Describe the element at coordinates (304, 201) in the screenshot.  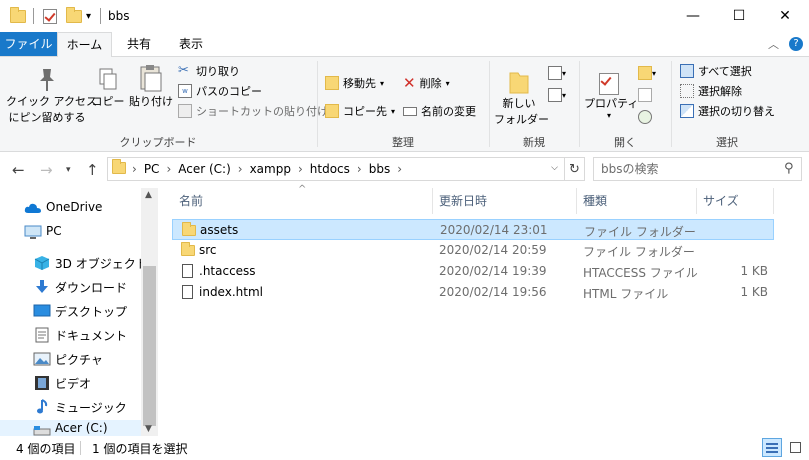
I see `column-name: 名前` at that location.